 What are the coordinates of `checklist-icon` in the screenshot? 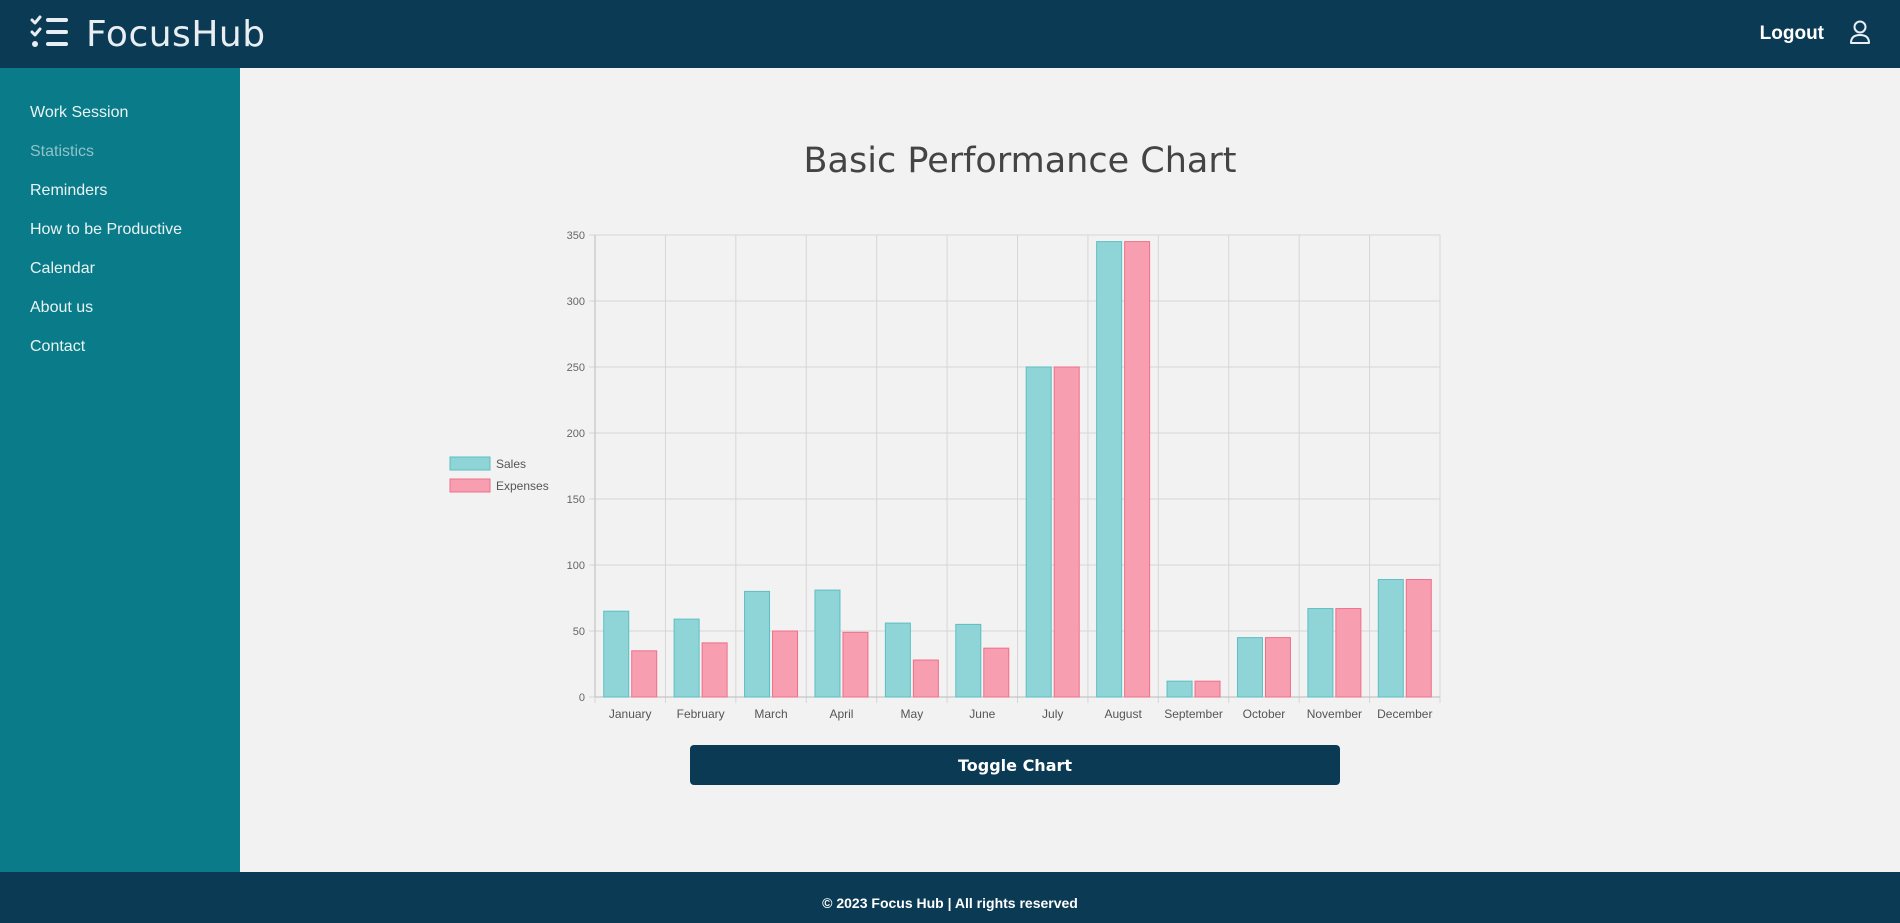 It's located at (50, 34).